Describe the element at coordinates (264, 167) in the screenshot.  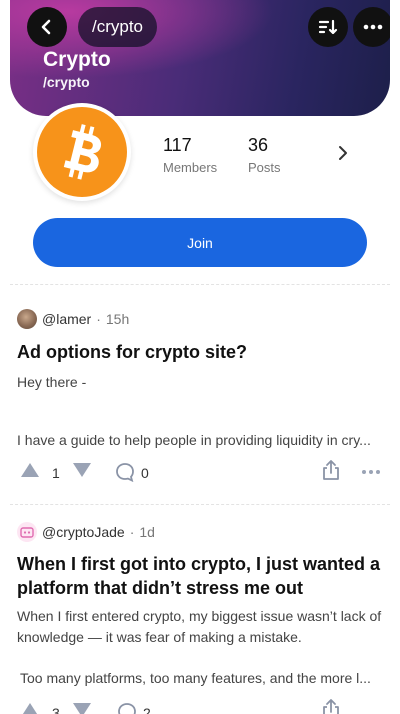
I see `posts-label: Posts` at that location.